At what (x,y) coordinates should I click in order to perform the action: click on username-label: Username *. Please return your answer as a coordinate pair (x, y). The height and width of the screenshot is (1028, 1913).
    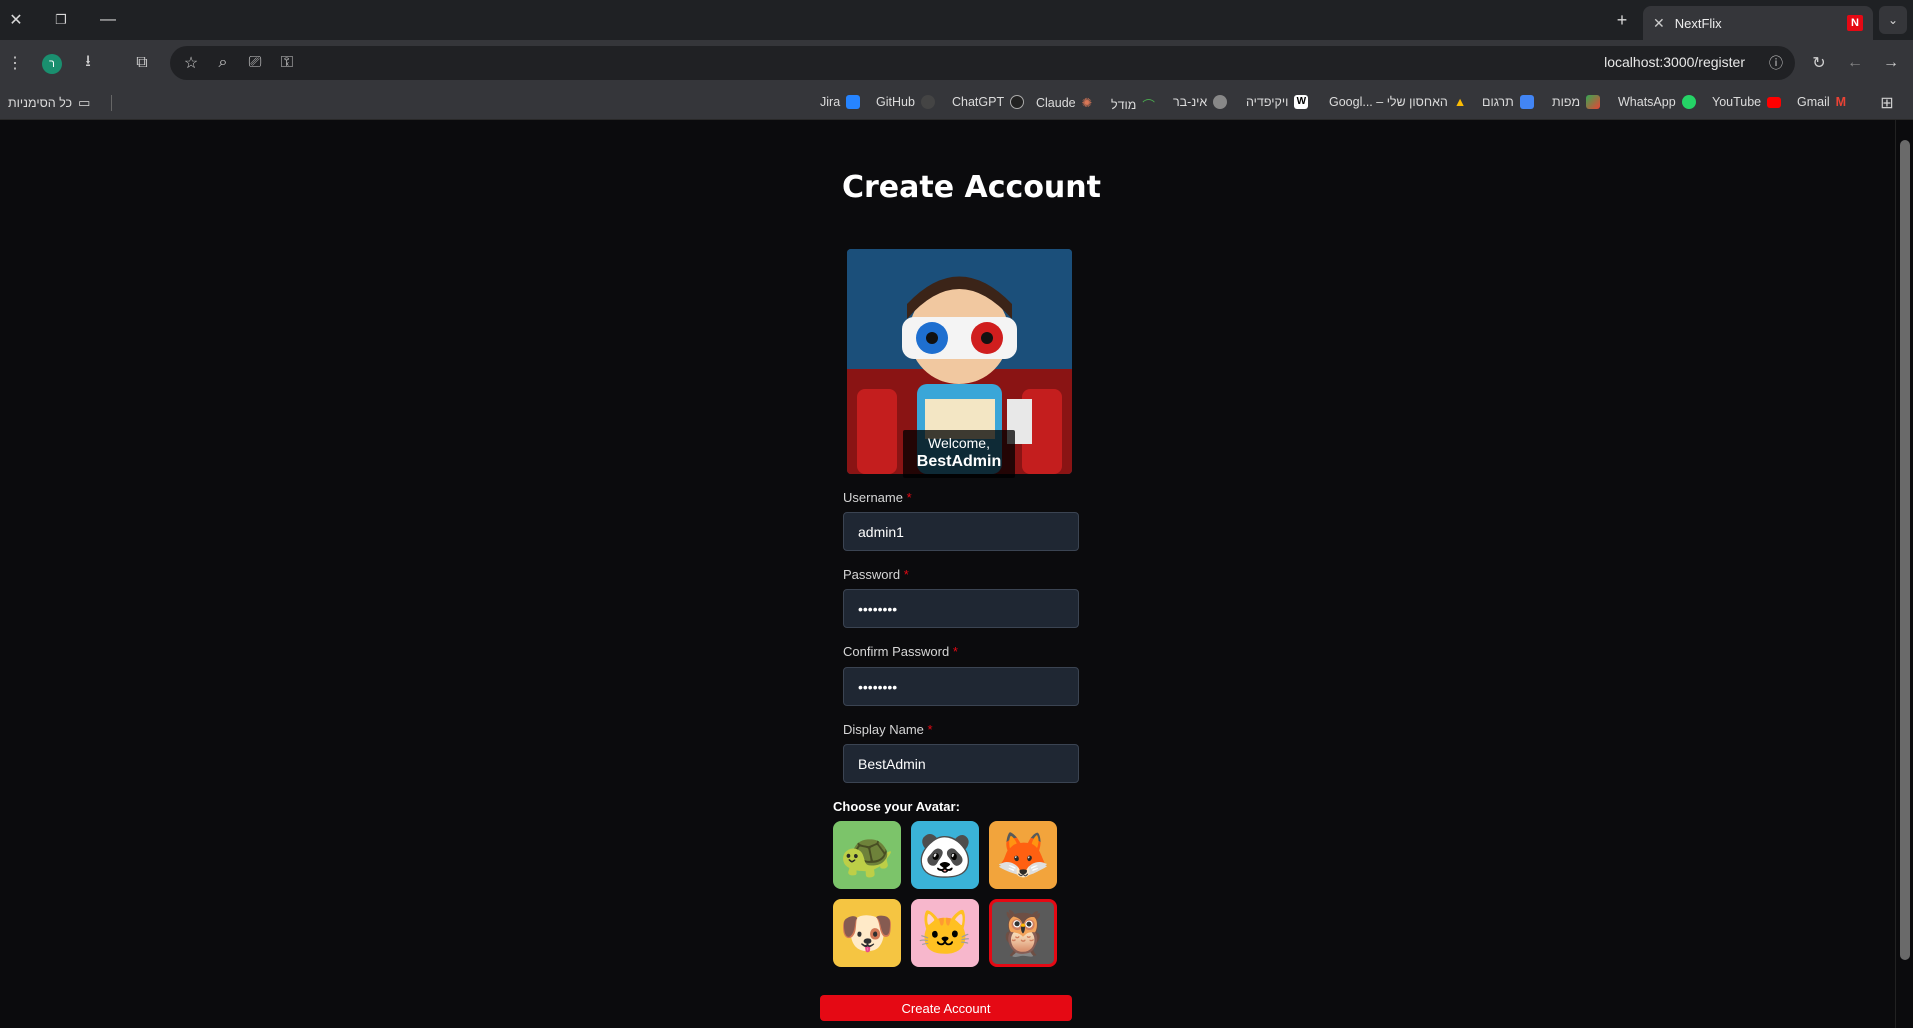
    Looking at the image, I should click on (877, 497).